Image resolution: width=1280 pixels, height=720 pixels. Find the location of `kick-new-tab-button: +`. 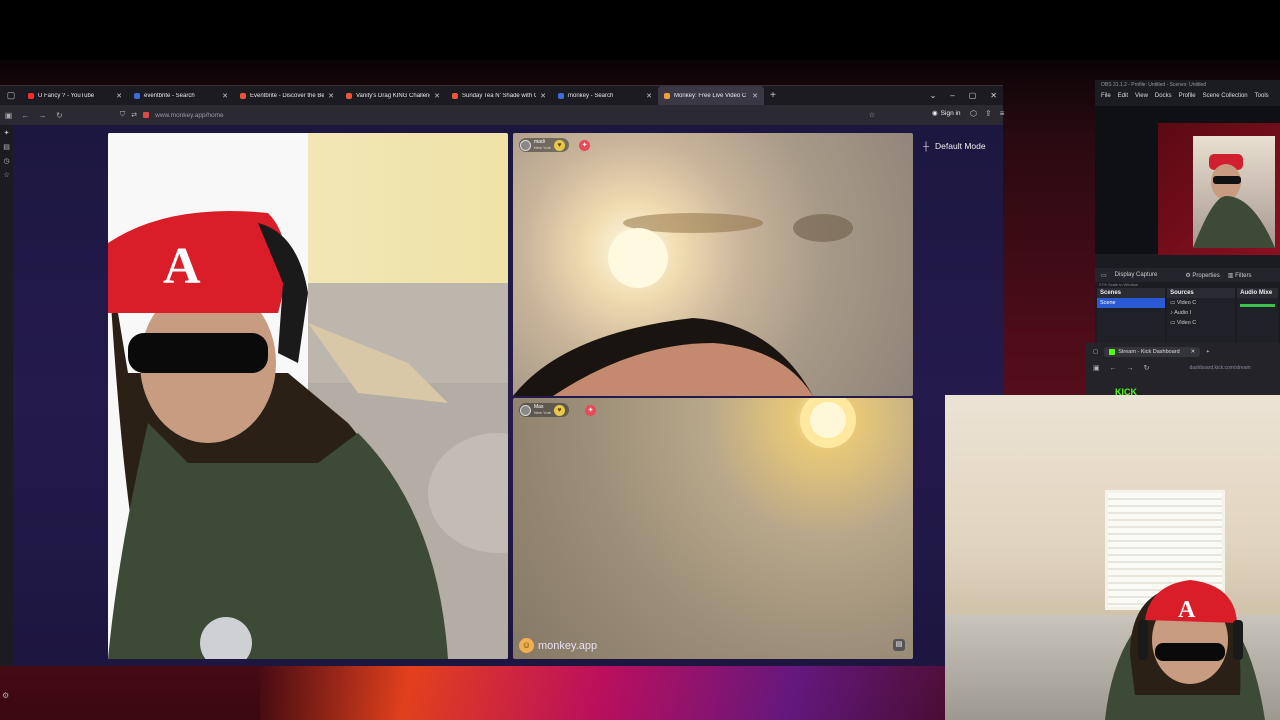

kick-new-tab-button: + is located at coordinates (1207, 352).